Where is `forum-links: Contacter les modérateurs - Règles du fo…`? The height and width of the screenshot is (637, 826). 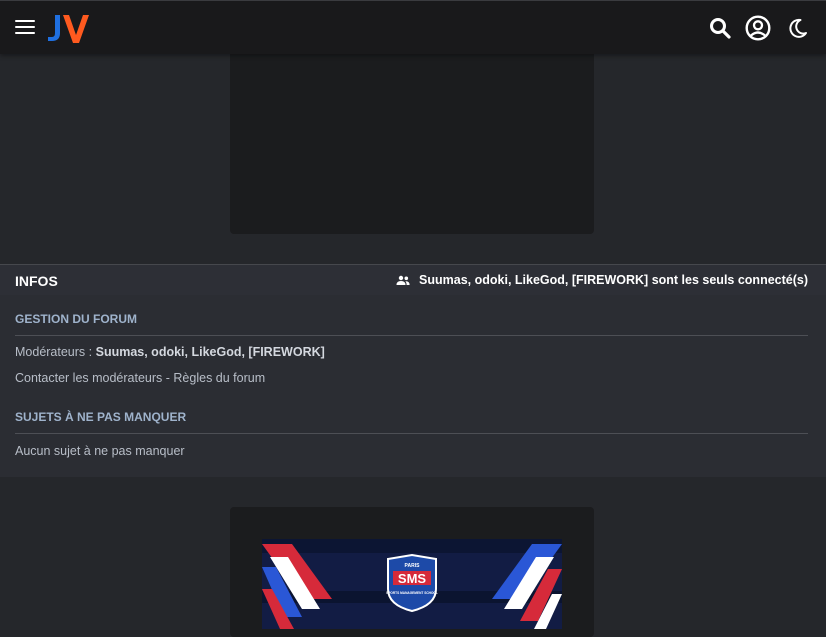 forum-links: Contacter les modérateurs - Règles du fo… is located at coordinates (140, 378).